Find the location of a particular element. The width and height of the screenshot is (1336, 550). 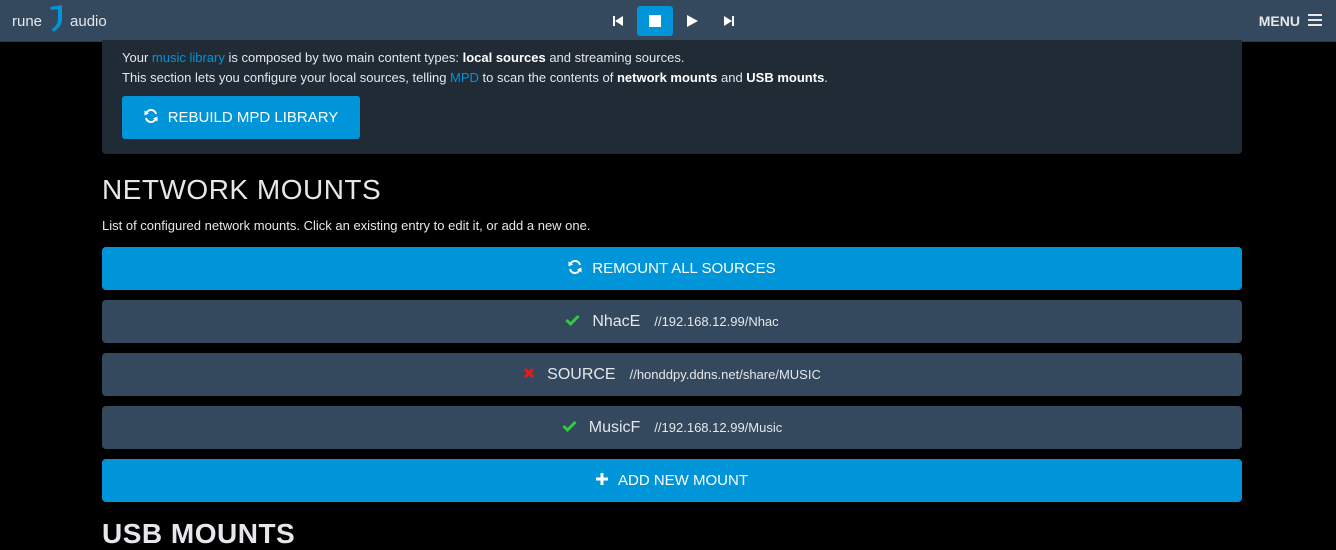

usb-mounts-title: USB MOUNTS is located at coordinates (199, 533).